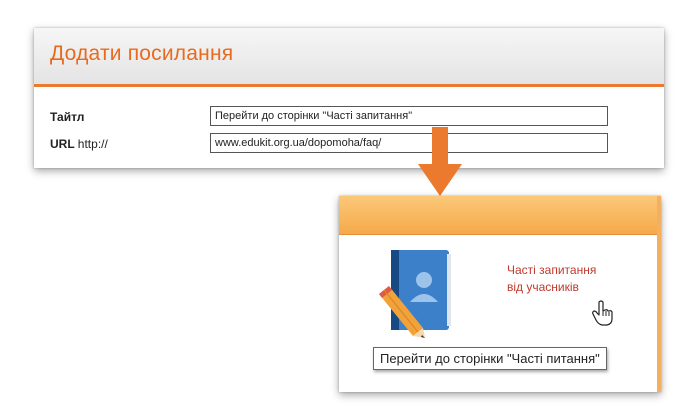 This screenshot has width=698, height=411. I want to click on hand-cursor-icon, so click(602, 313).